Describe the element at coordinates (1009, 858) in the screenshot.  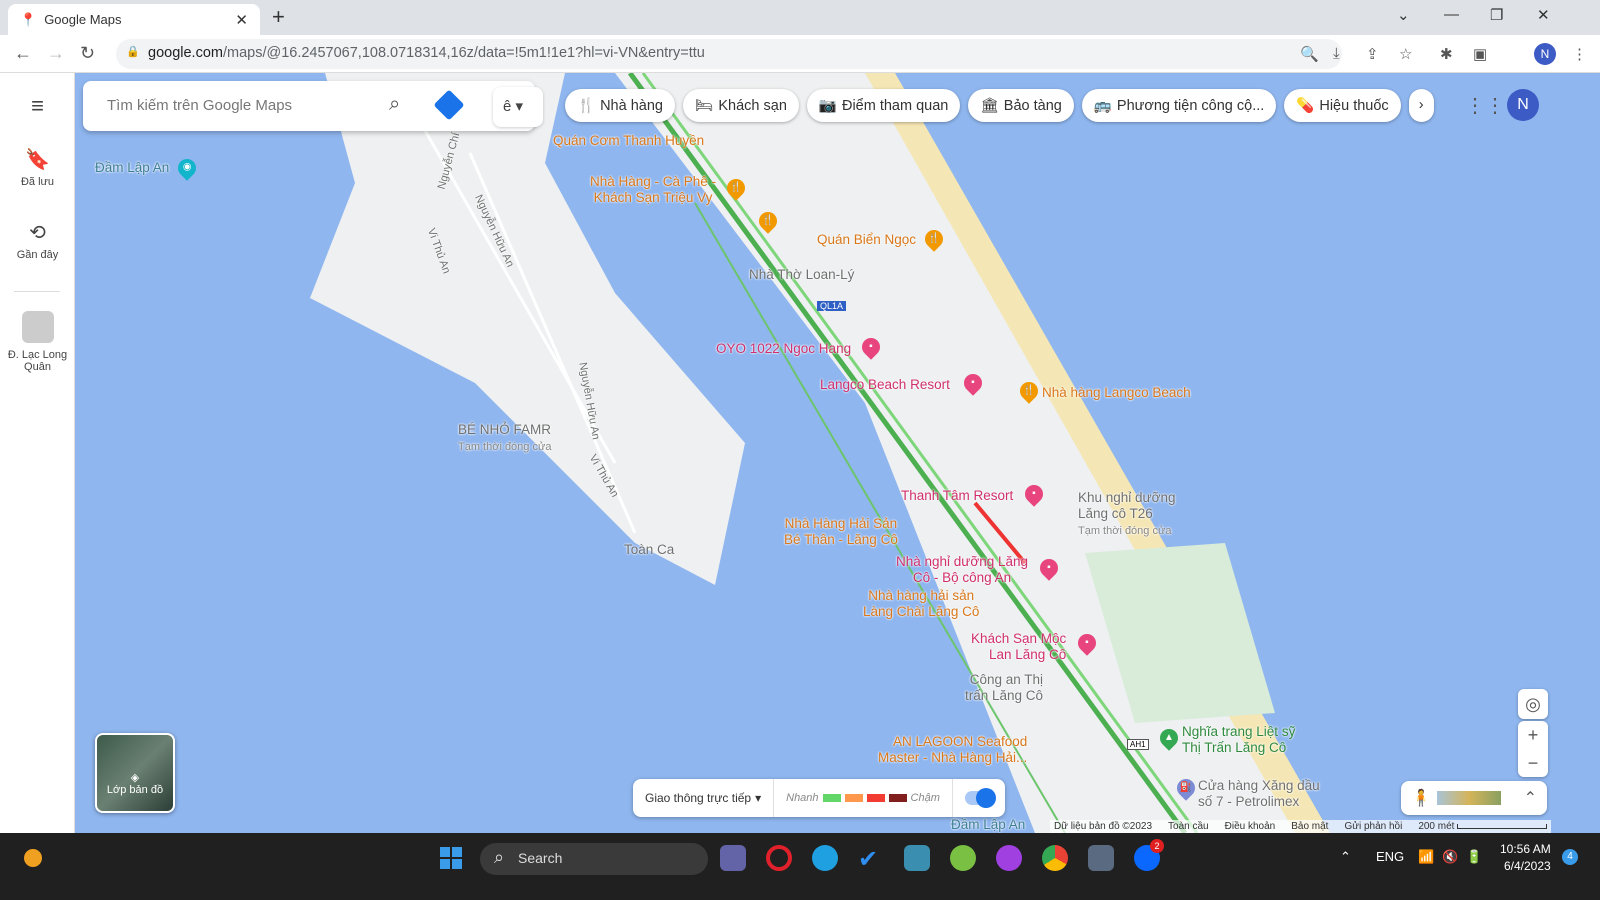
I see `messenger-icon` at that location.